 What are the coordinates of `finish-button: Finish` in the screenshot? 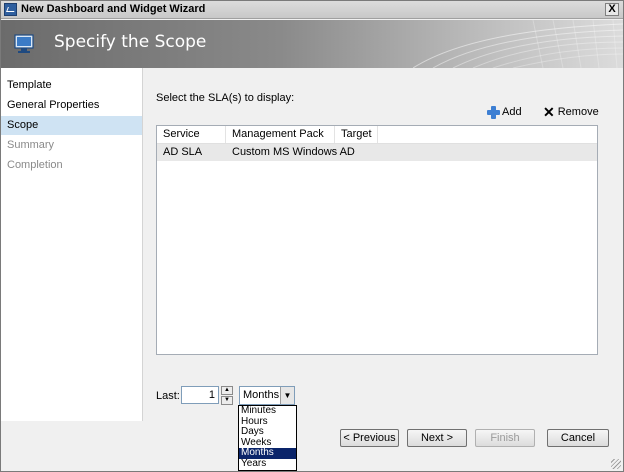 It's located at (505, 438).